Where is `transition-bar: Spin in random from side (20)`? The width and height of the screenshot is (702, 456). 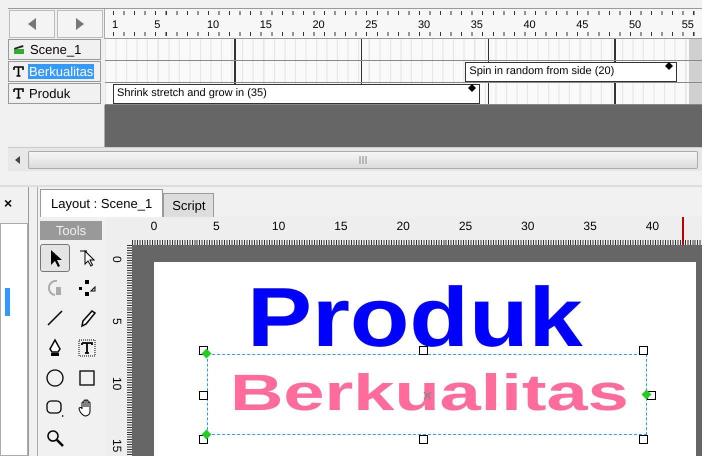 transition-bar: Spin in random from side (20) is located at coordinates (571, 72).